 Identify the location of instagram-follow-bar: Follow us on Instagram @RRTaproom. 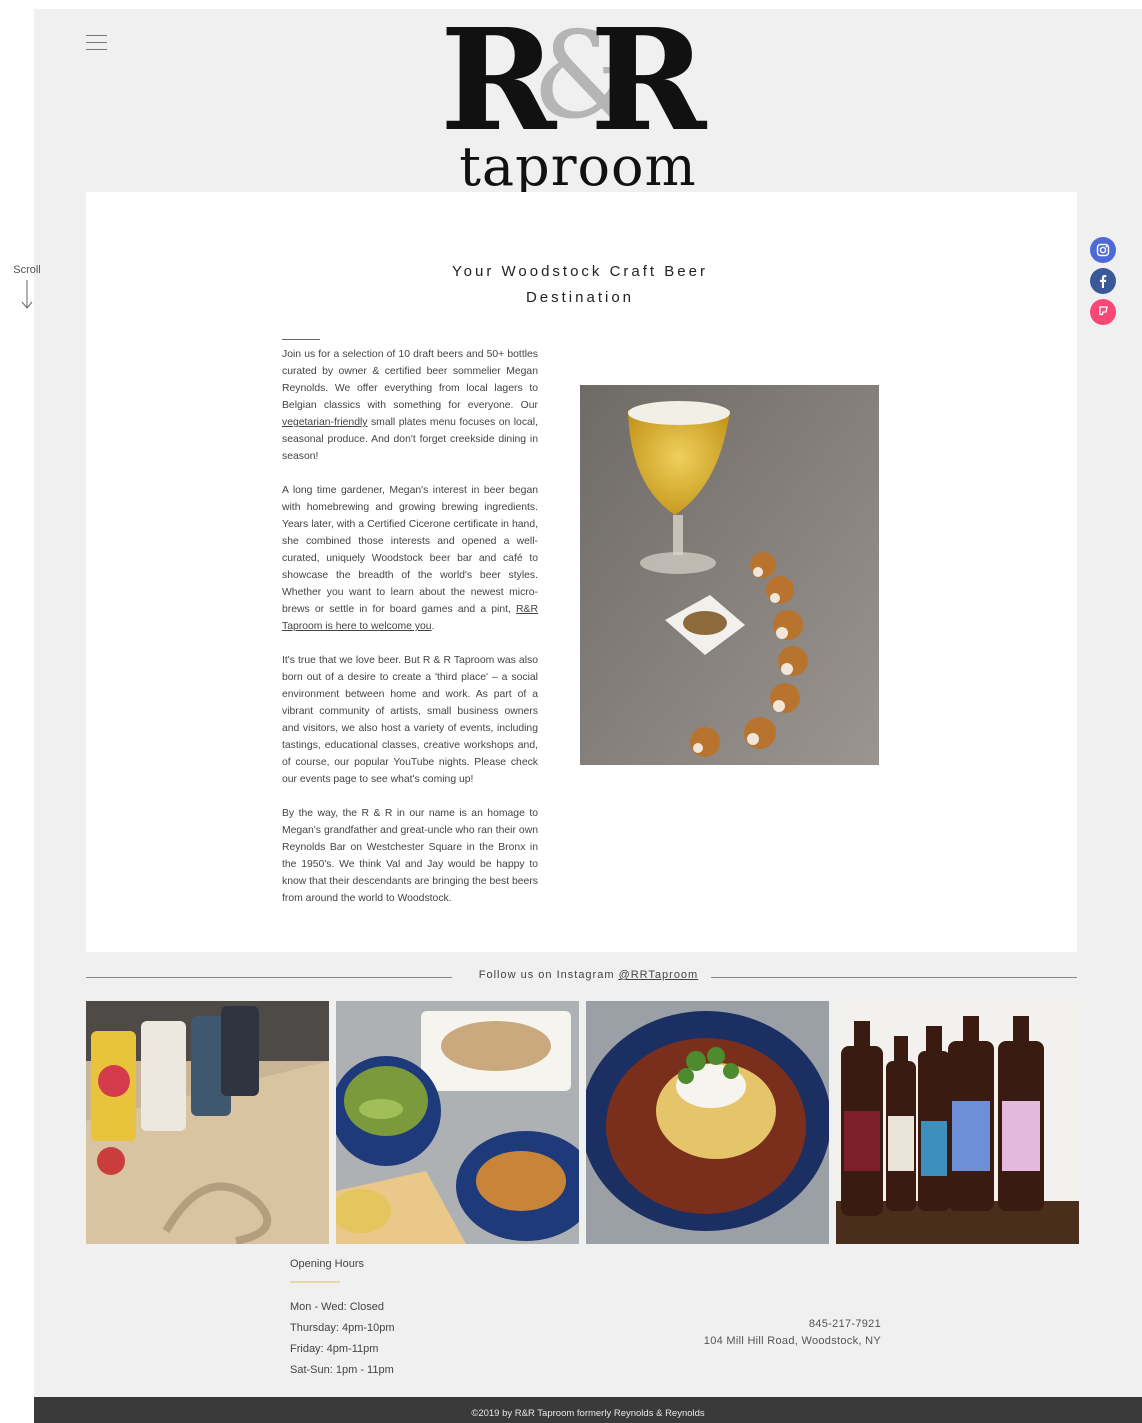
(581, 977).